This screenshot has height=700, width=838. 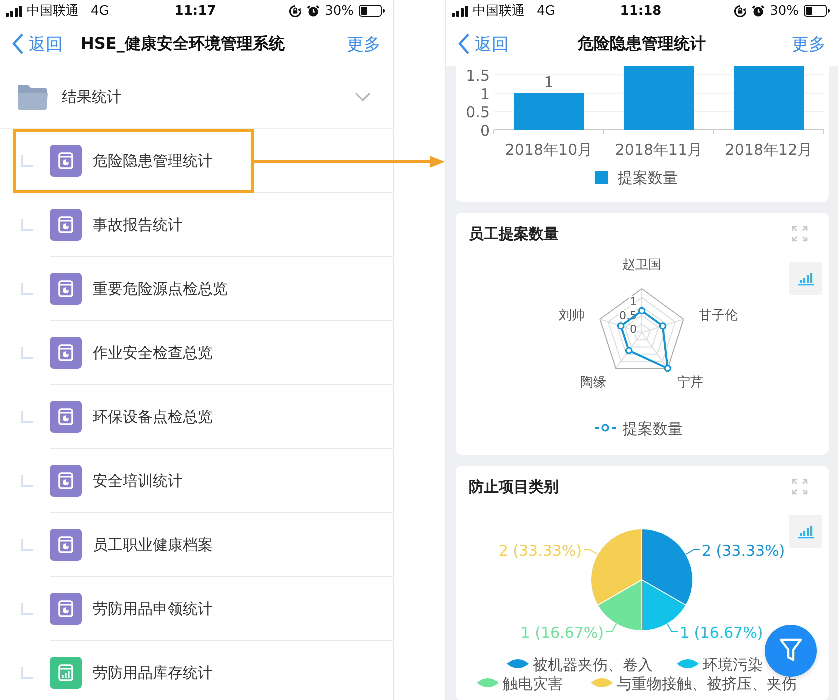 I want to click on axis-label: 2018年10月, so click(x=549, y=150).